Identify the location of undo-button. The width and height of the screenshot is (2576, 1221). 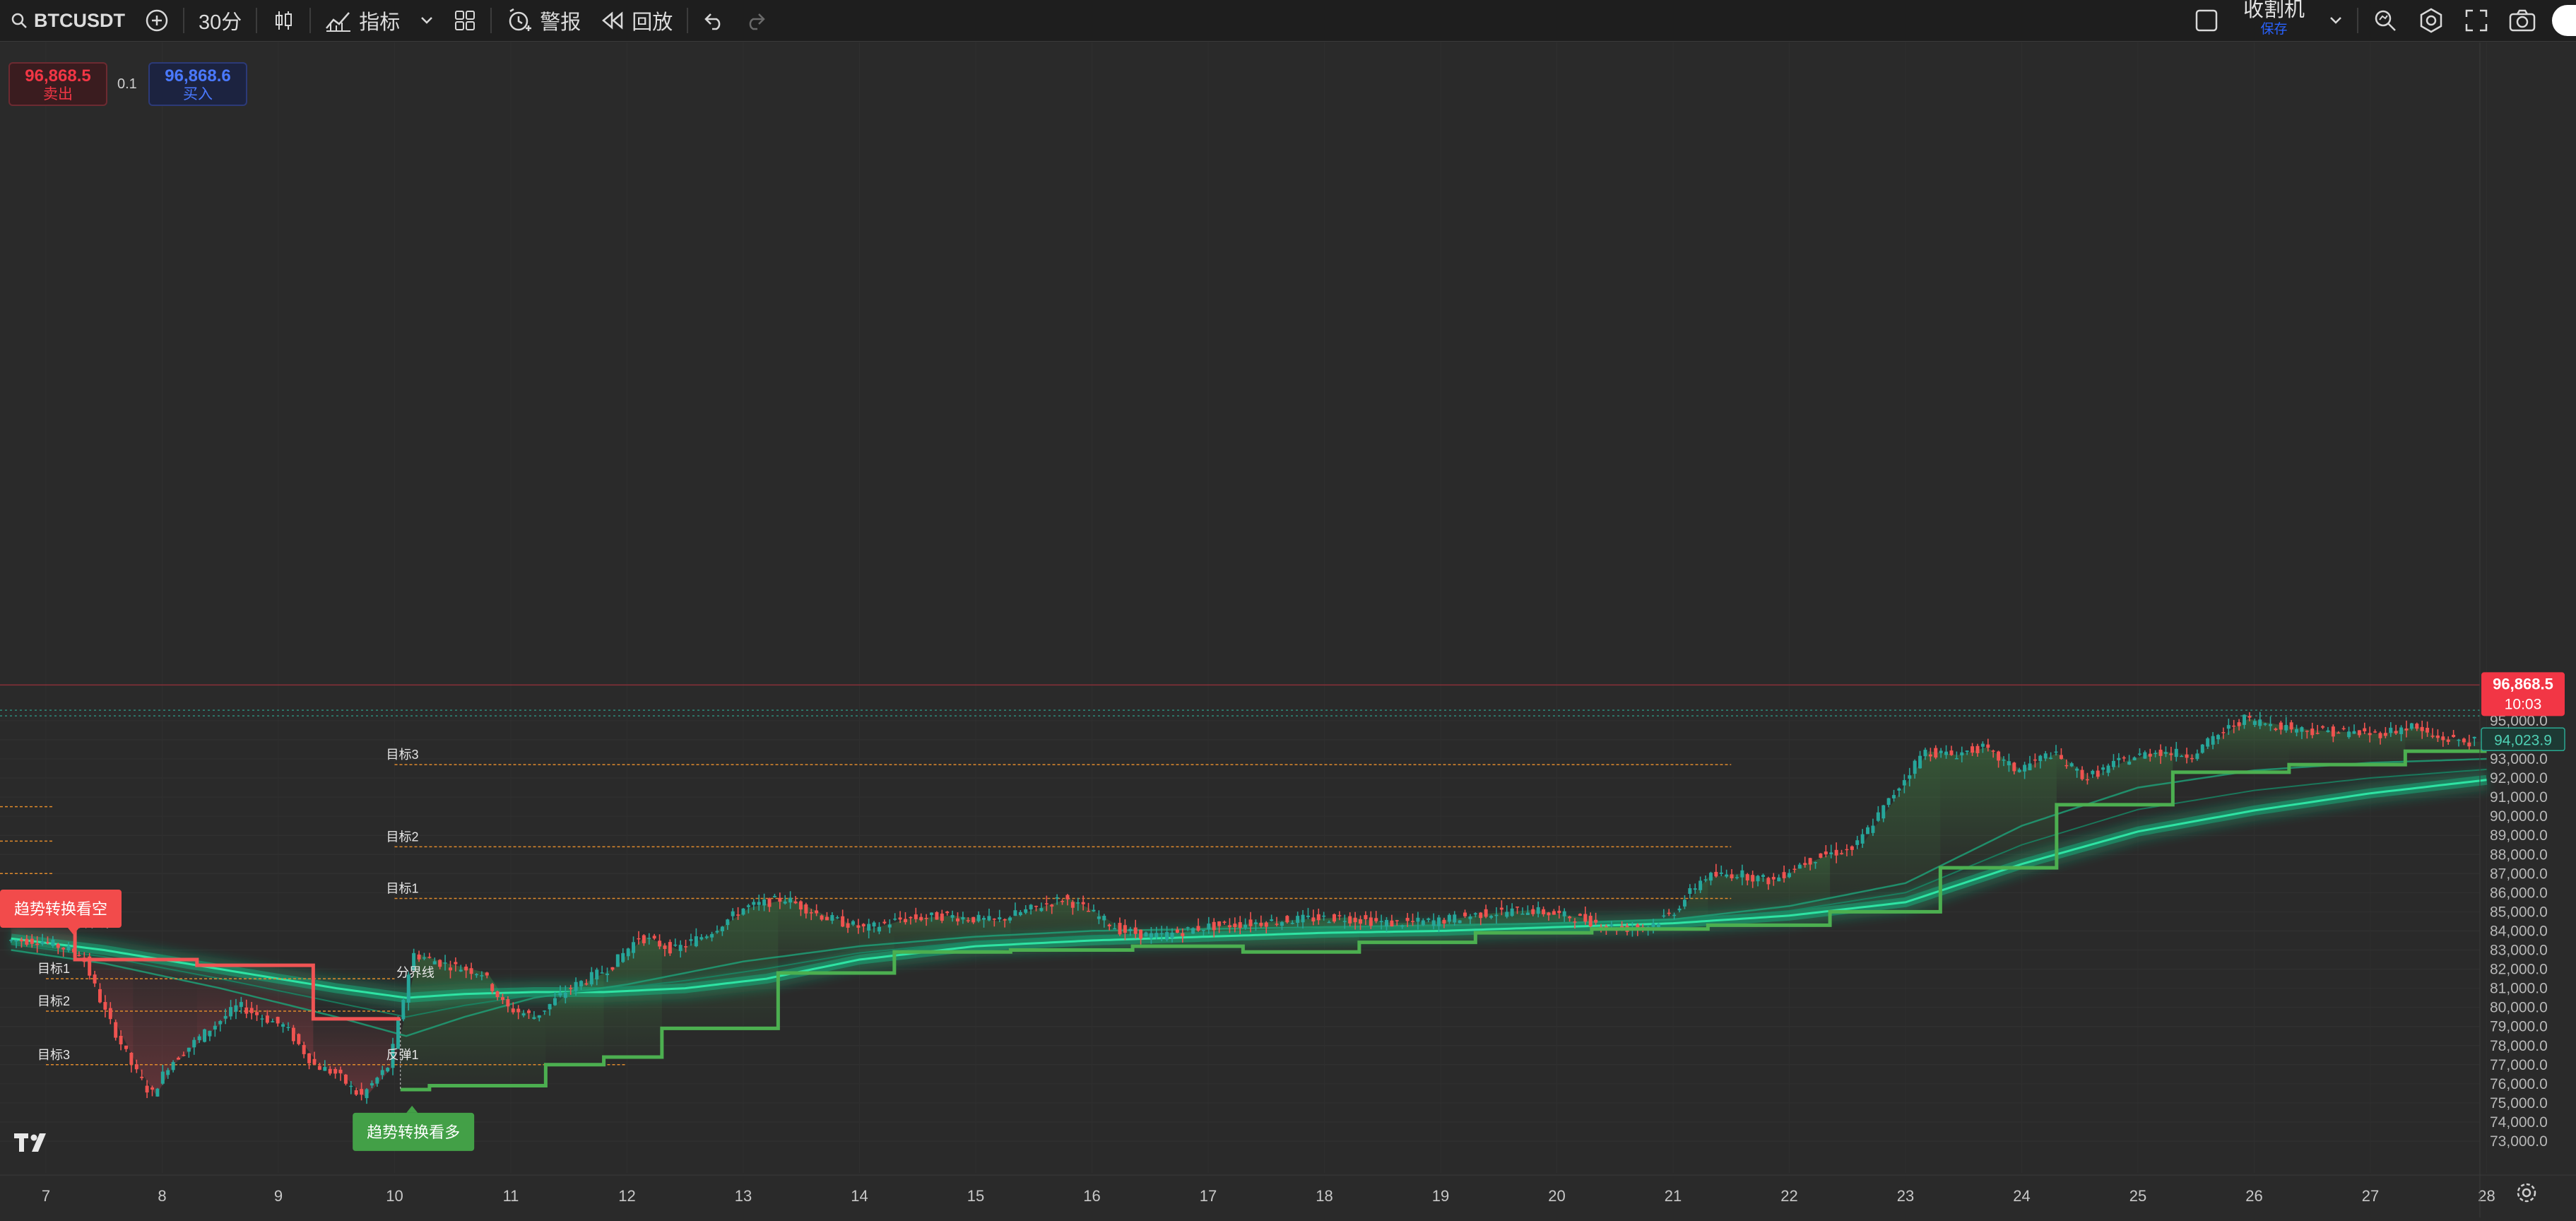
(713, 20).